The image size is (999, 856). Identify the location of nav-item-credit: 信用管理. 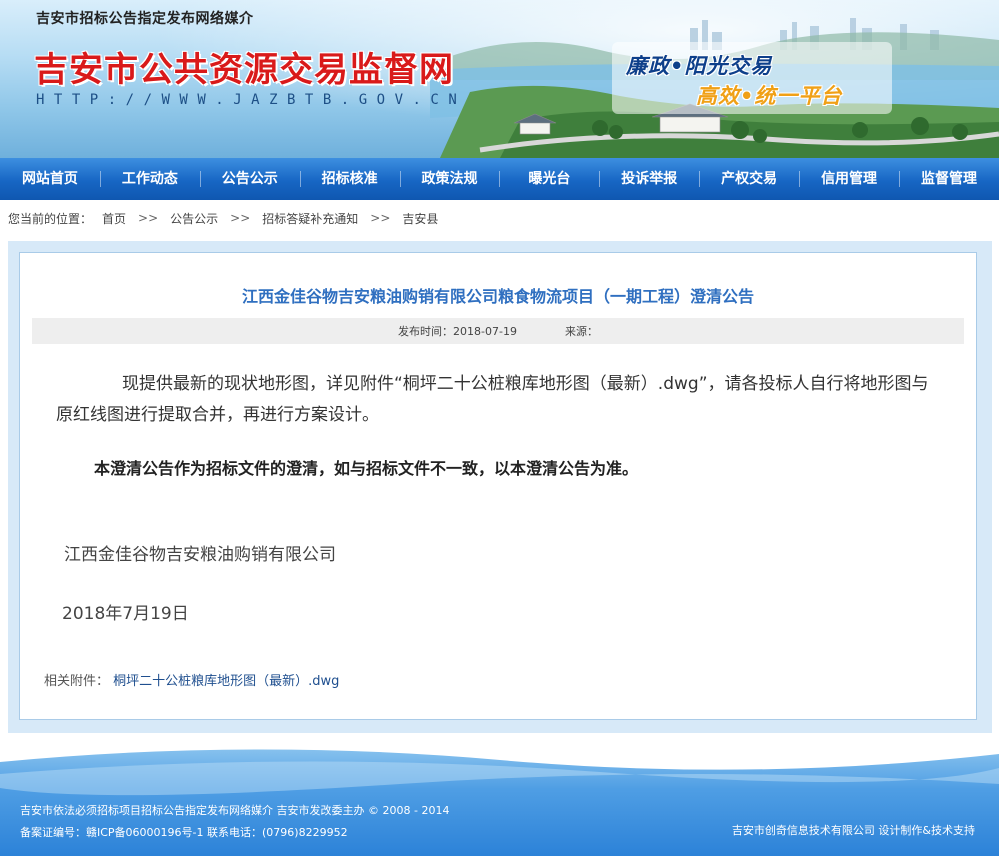
(849, 179).